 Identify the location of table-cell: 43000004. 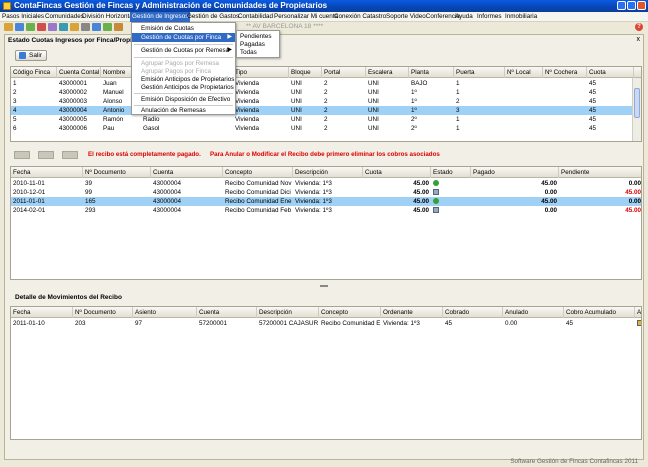
(167, 183).